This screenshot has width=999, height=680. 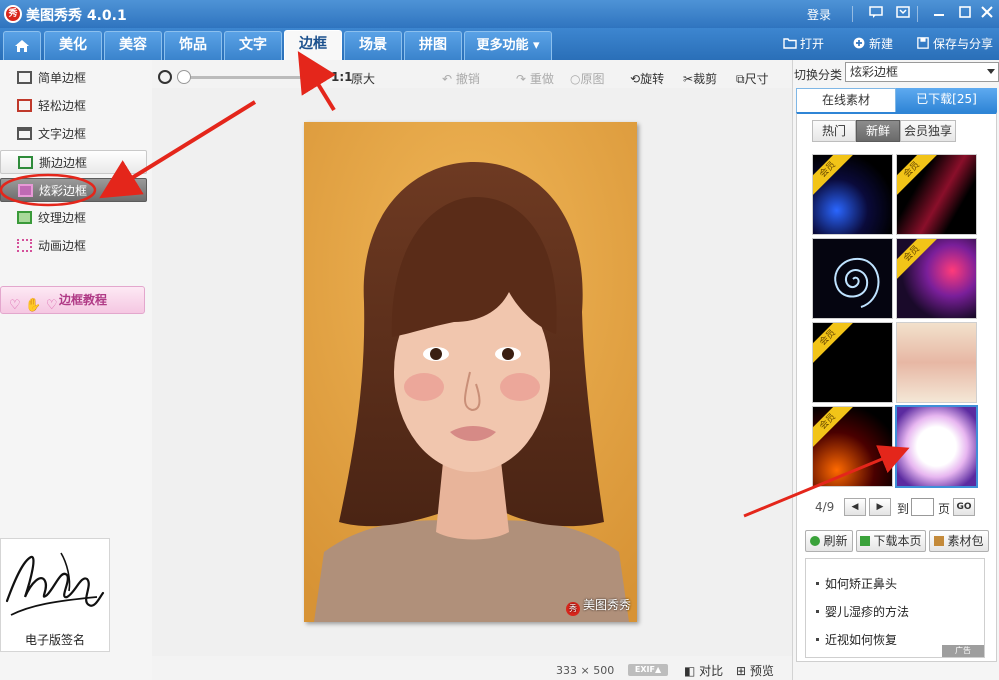 What do you see at coordinates (856, 583) in the screenshot?
I see `ad-link: 如何矫正鼻头` at bounding box center [856, 583].